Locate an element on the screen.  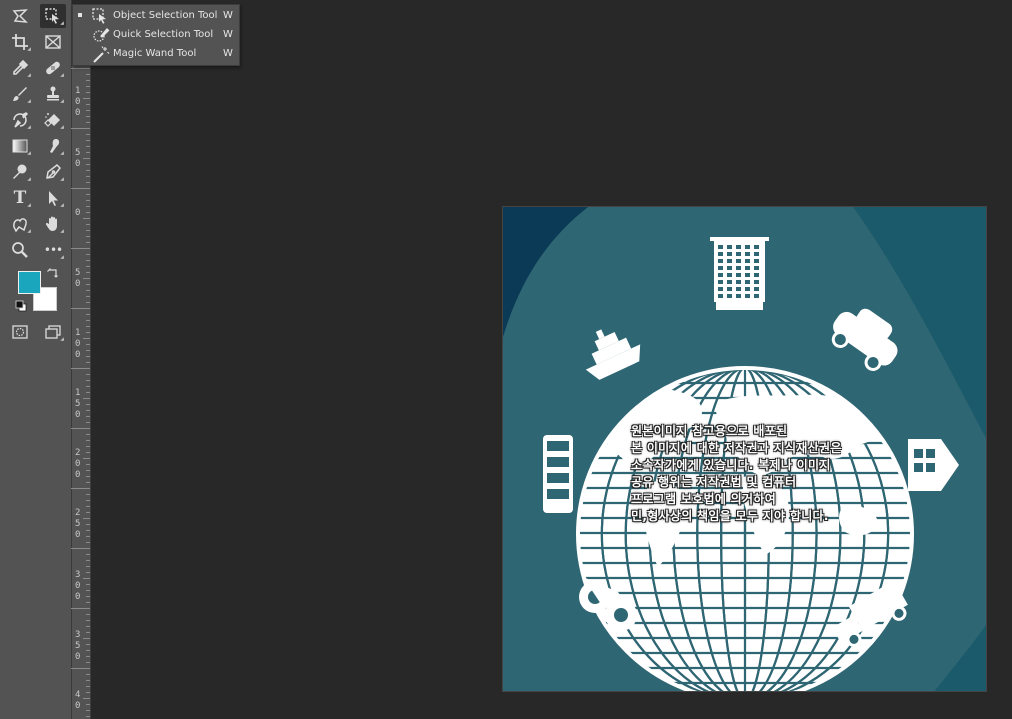
menu-item-object-selection: Object Selection Tool W is located at coordinates (156, 16).